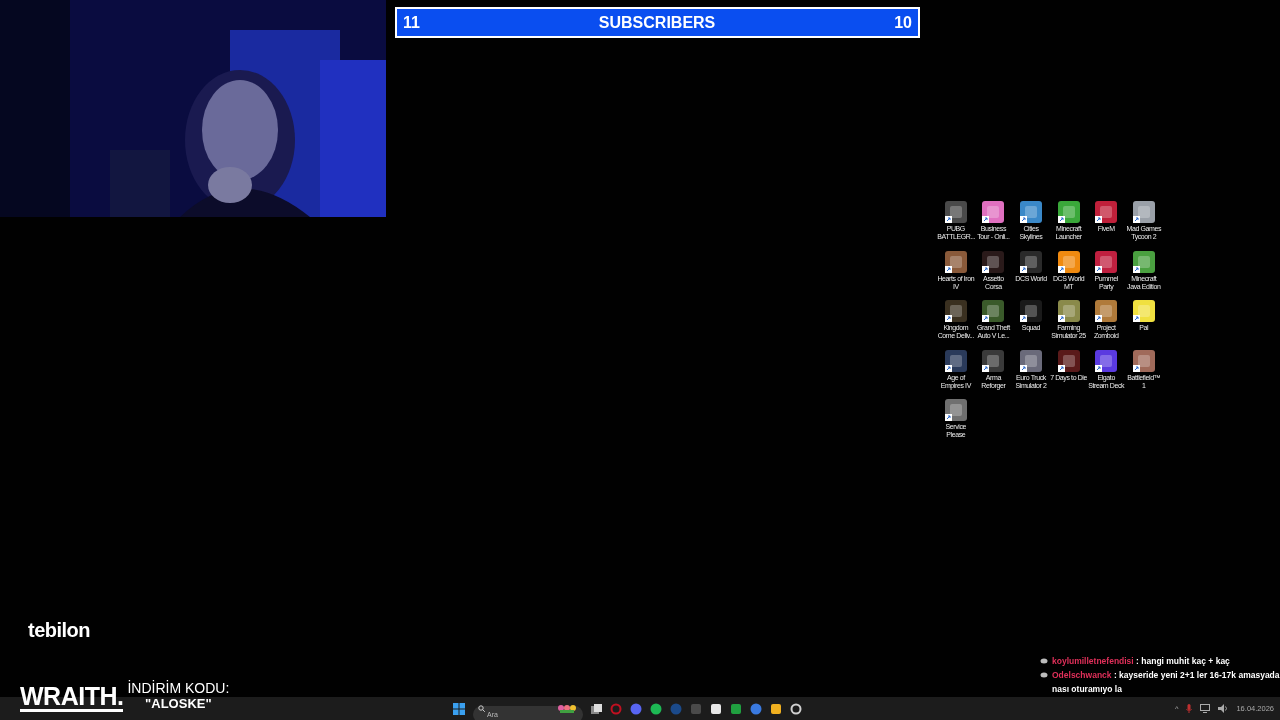 The width and height of the screenshot is (1280, 720). I want to click on chat-message: koylumilletnefendisi : hangi muhit kaç + kaç, so click(1141, 661).